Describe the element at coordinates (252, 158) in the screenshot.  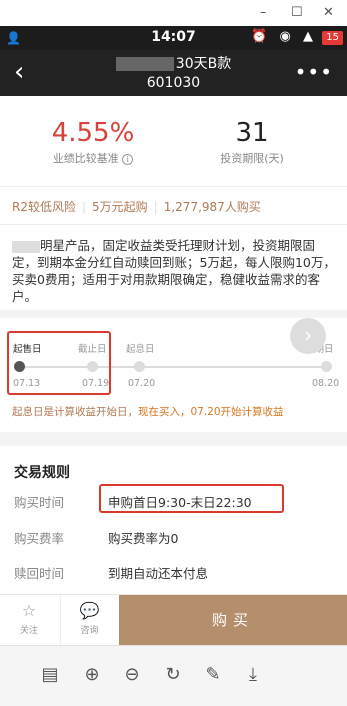
I see `investment-period-label: 投资期限(天)` at that location.